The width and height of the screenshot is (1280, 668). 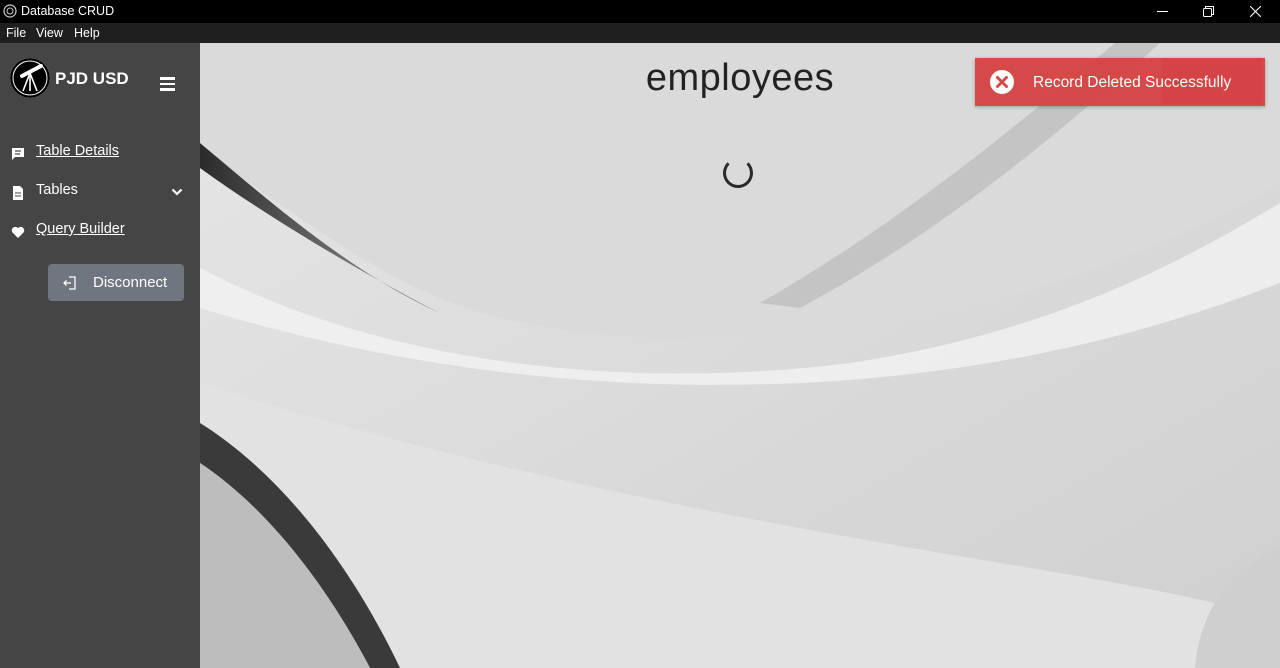 What do you see at coordinates (18, 193) in the screenshot?
I see `document-icon` at bounding box center [18, 193].